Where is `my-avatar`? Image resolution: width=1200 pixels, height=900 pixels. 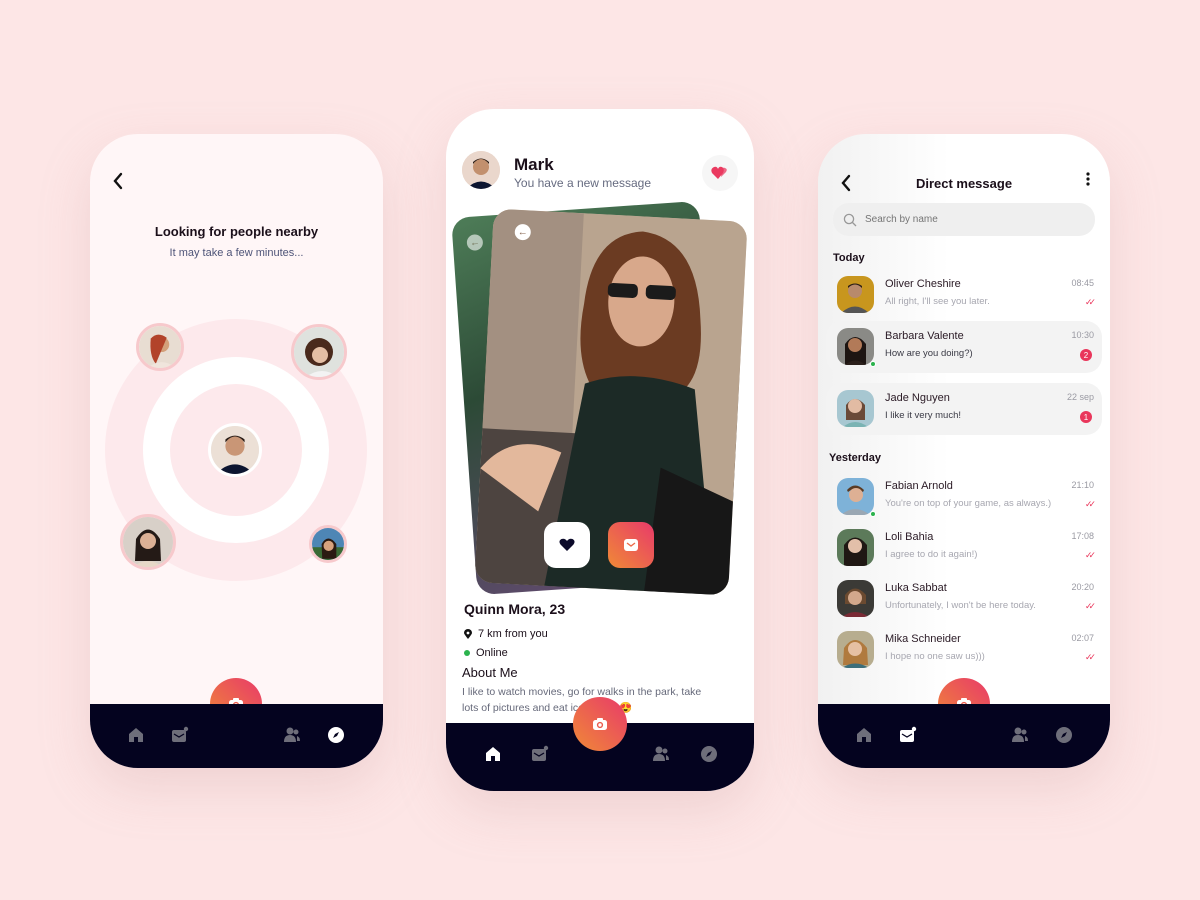 my-avatar is located at coordinates (235, 450).